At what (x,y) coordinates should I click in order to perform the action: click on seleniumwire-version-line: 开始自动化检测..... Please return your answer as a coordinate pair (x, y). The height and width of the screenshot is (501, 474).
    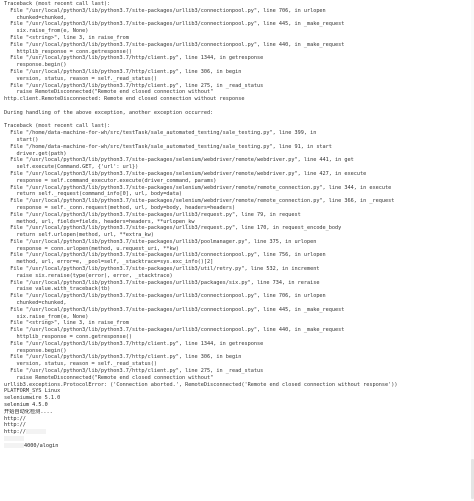
    Looking at the image, I should click on (28, 411).